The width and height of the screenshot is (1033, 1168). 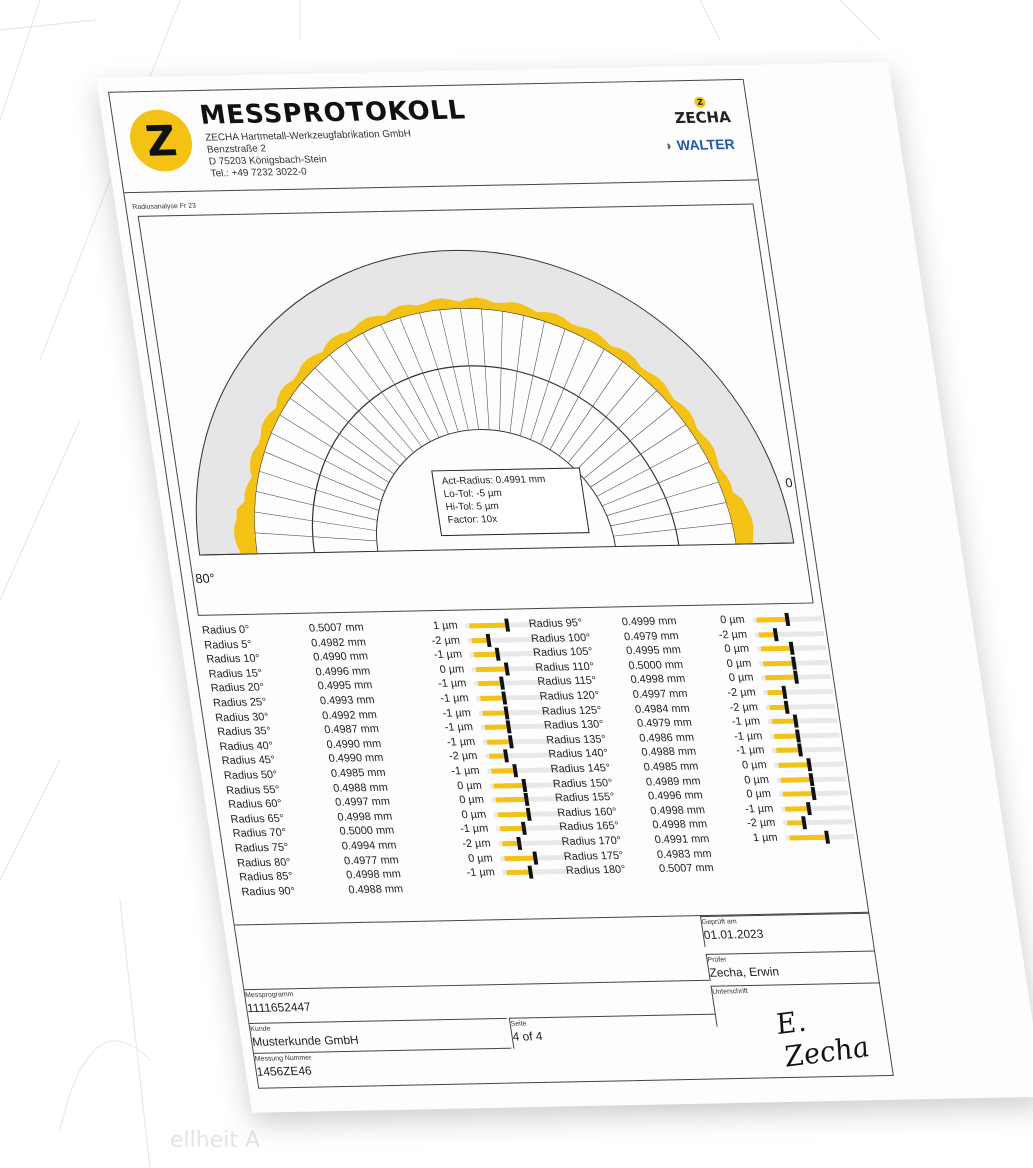 What do you see at coordinates (445, 626) in the screenshot?
I see `radius-deviation: 1 µm` at bounding box center [445, 626].